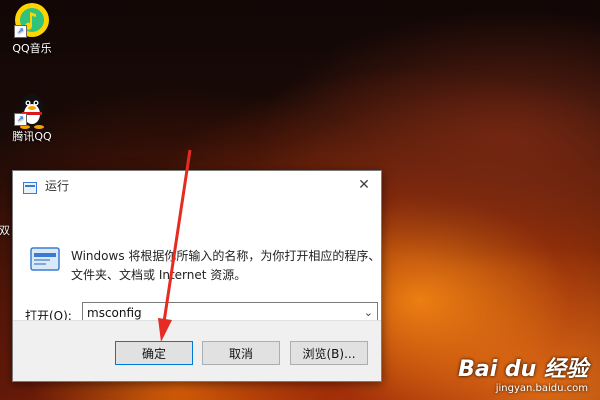 The height and width of the screenshot is (400, 600). What do you see at coordinates (159, 275) in the screenshot?
I see `description-line: 文件夹、文档或 Internet 资源。` at bounding box center [159, 275].